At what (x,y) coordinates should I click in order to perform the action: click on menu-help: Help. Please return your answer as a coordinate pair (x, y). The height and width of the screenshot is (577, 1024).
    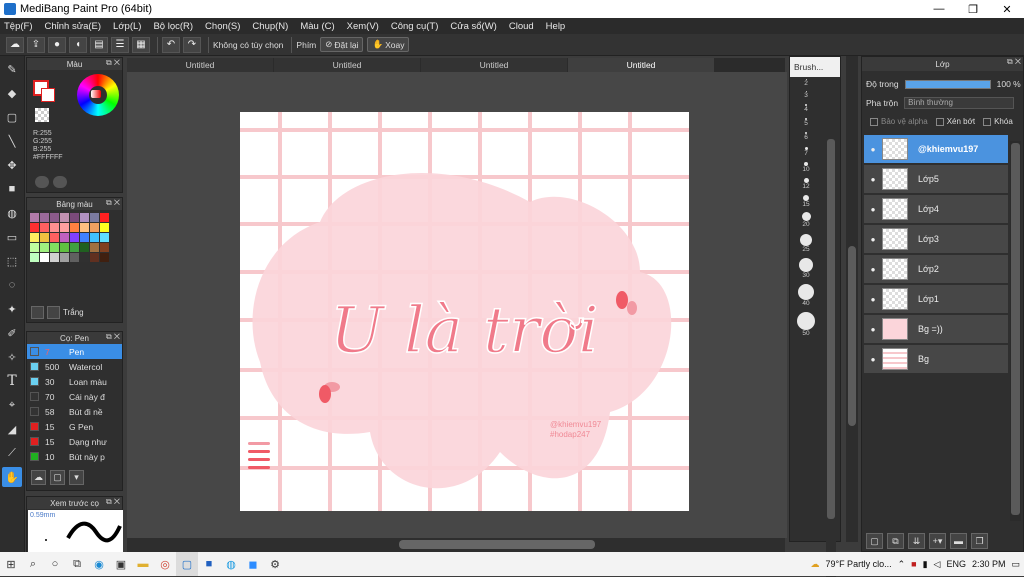
    Looking at the image, I should click on (556, 26).